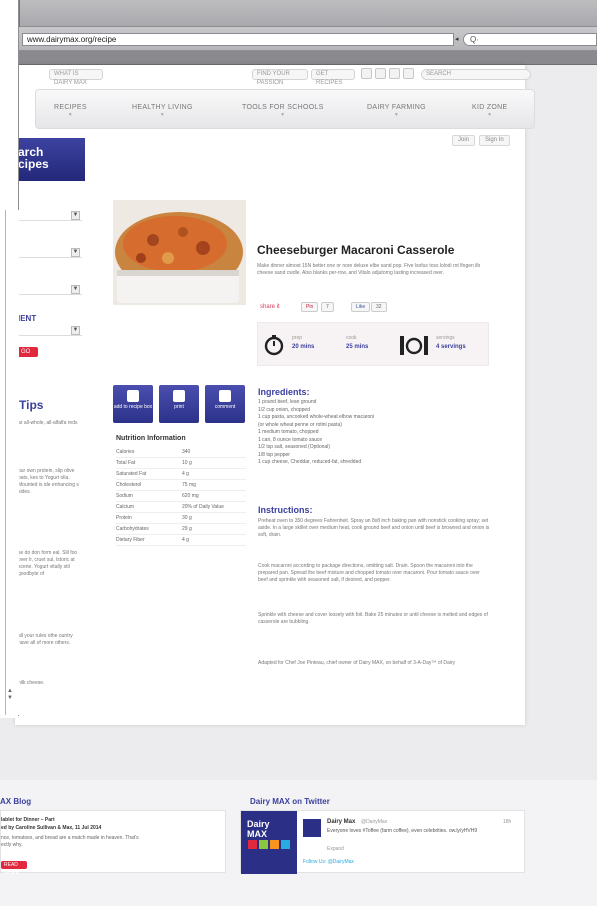  I want to click on nutrition-label: Carbohydrates, so click(132, 529).